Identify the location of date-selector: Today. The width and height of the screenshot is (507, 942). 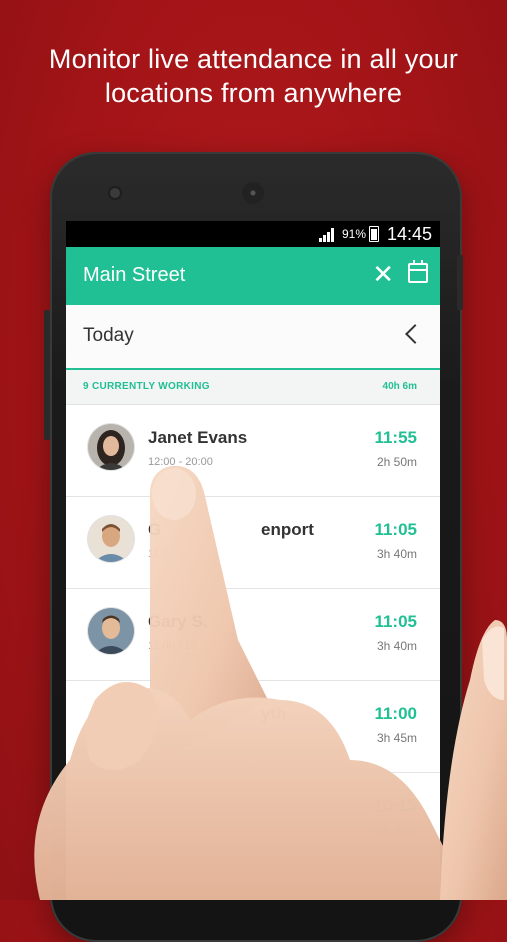
(253, 337).